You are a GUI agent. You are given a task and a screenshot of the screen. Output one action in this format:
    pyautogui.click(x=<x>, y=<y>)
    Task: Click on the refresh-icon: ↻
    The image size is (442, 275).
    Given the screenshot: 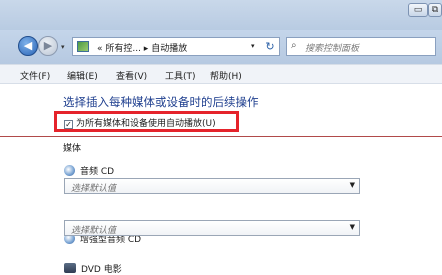 What is the action you would take?
    pyautogui.click(x=270, y=46)
    